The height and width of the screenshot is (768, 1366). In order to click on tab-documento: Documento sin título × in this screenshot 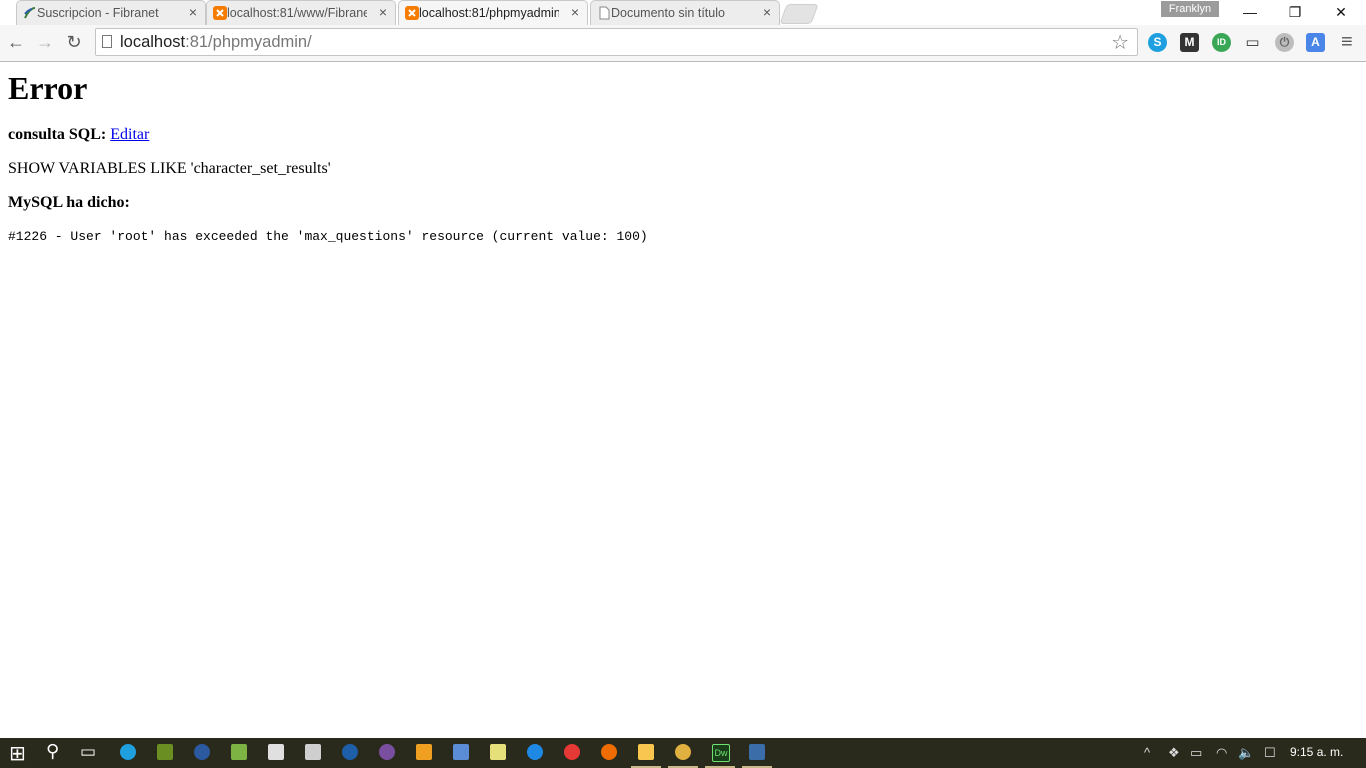, I will do `click(685, 12)`.